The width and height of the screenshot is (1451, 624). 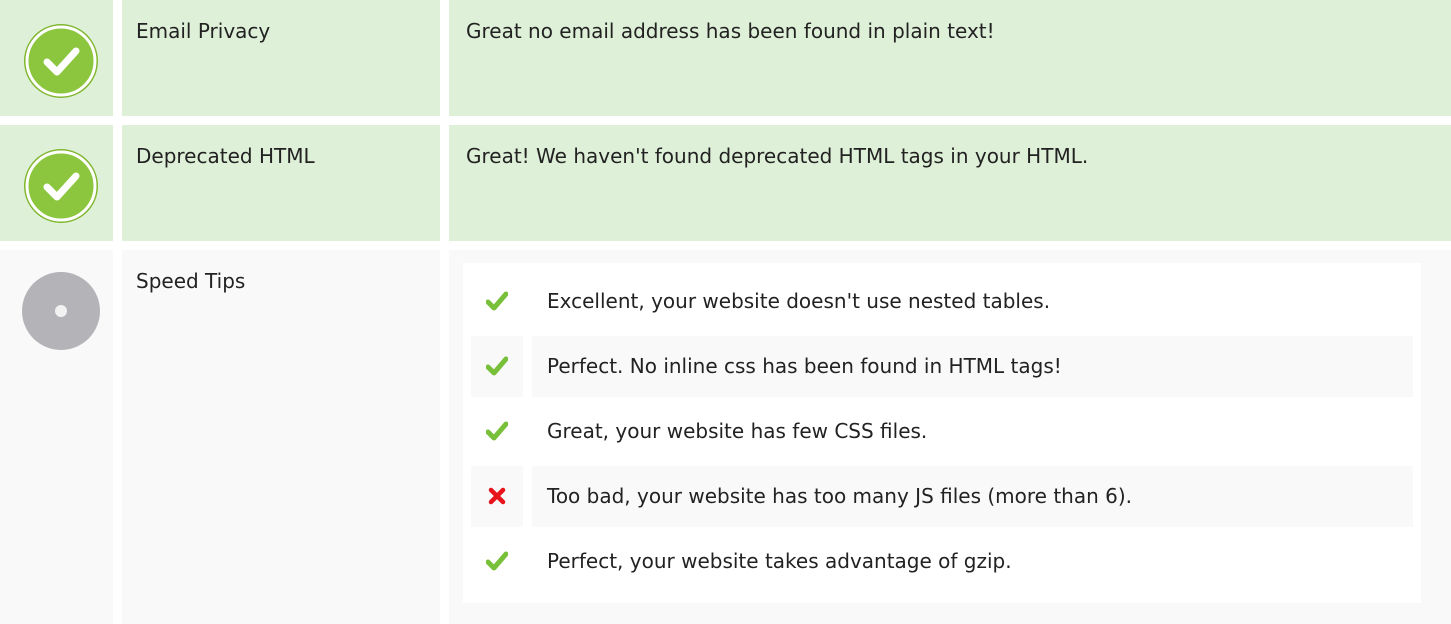 I want to click on list-item: Great, your website has few CSS files., so click(x=942, y=431).